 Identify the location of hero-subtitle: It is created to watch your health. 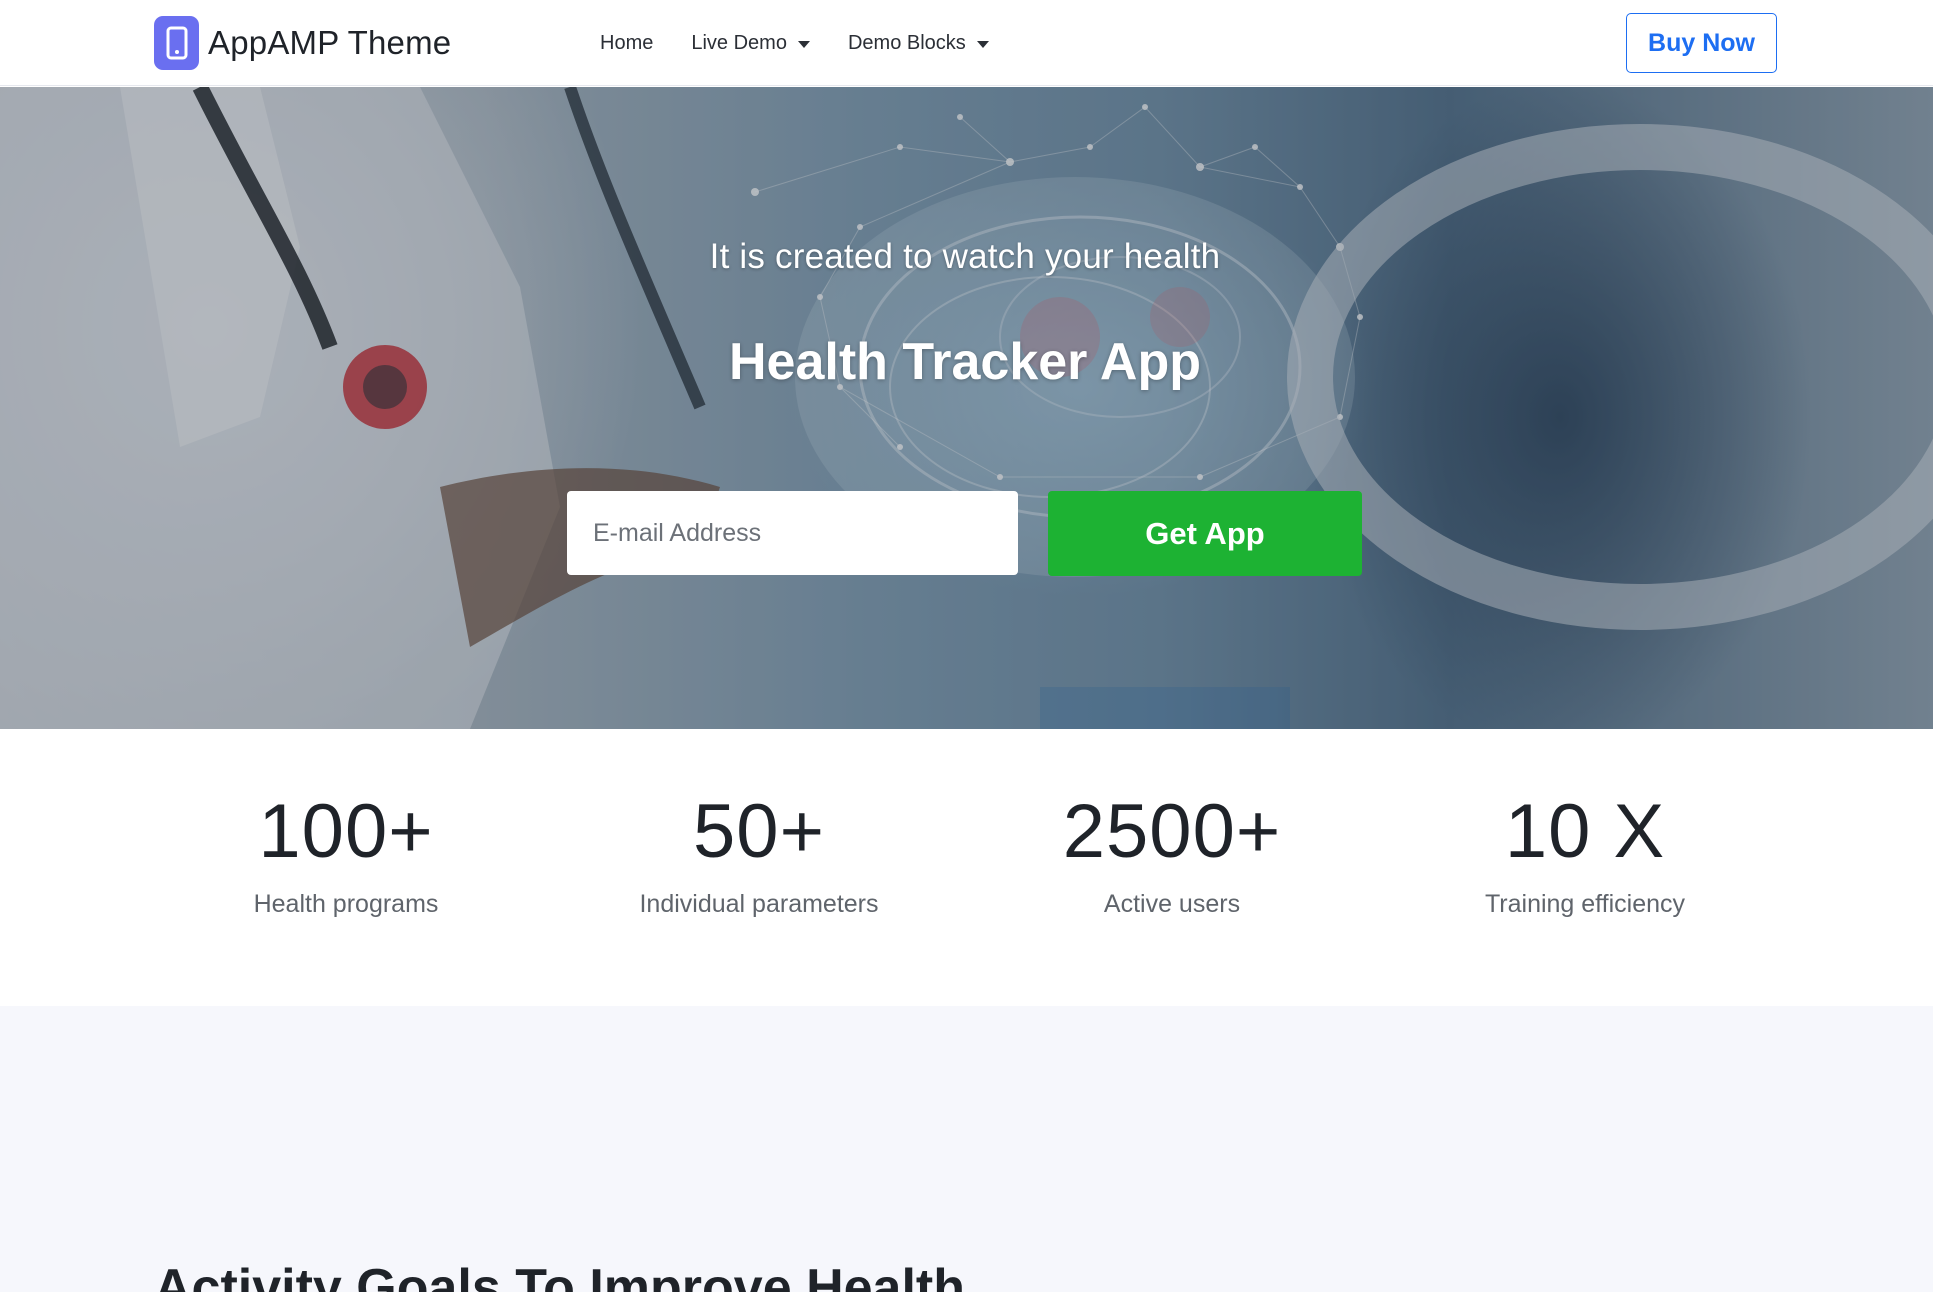
(965, 256).